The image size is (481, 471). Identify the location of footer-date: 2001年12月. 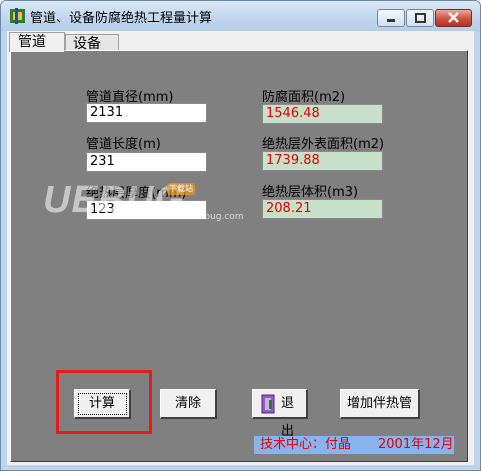
(416, 444).